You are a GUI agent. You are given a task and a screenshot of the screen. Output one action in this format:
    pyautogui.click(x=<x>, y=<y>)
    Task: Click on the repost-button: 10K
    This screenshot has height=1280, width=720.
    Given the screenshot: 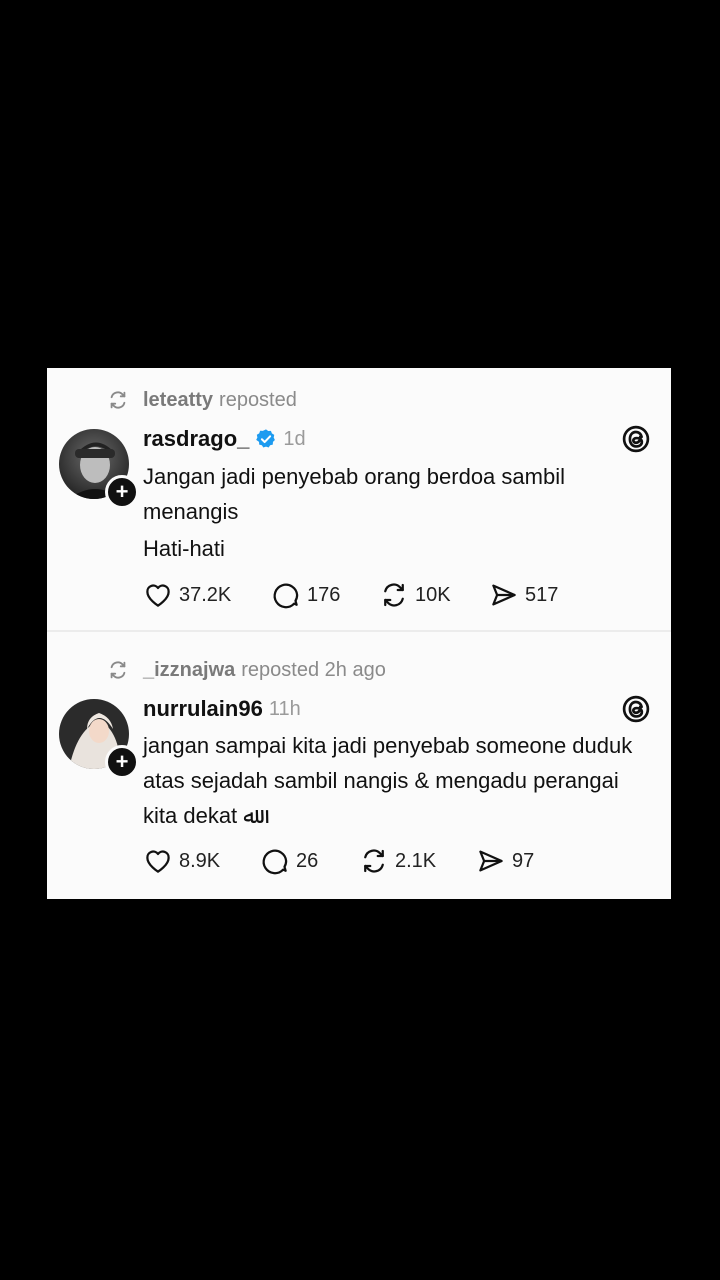 What is the action you would take?
    pyautogui.click(x=415, y=595)
    